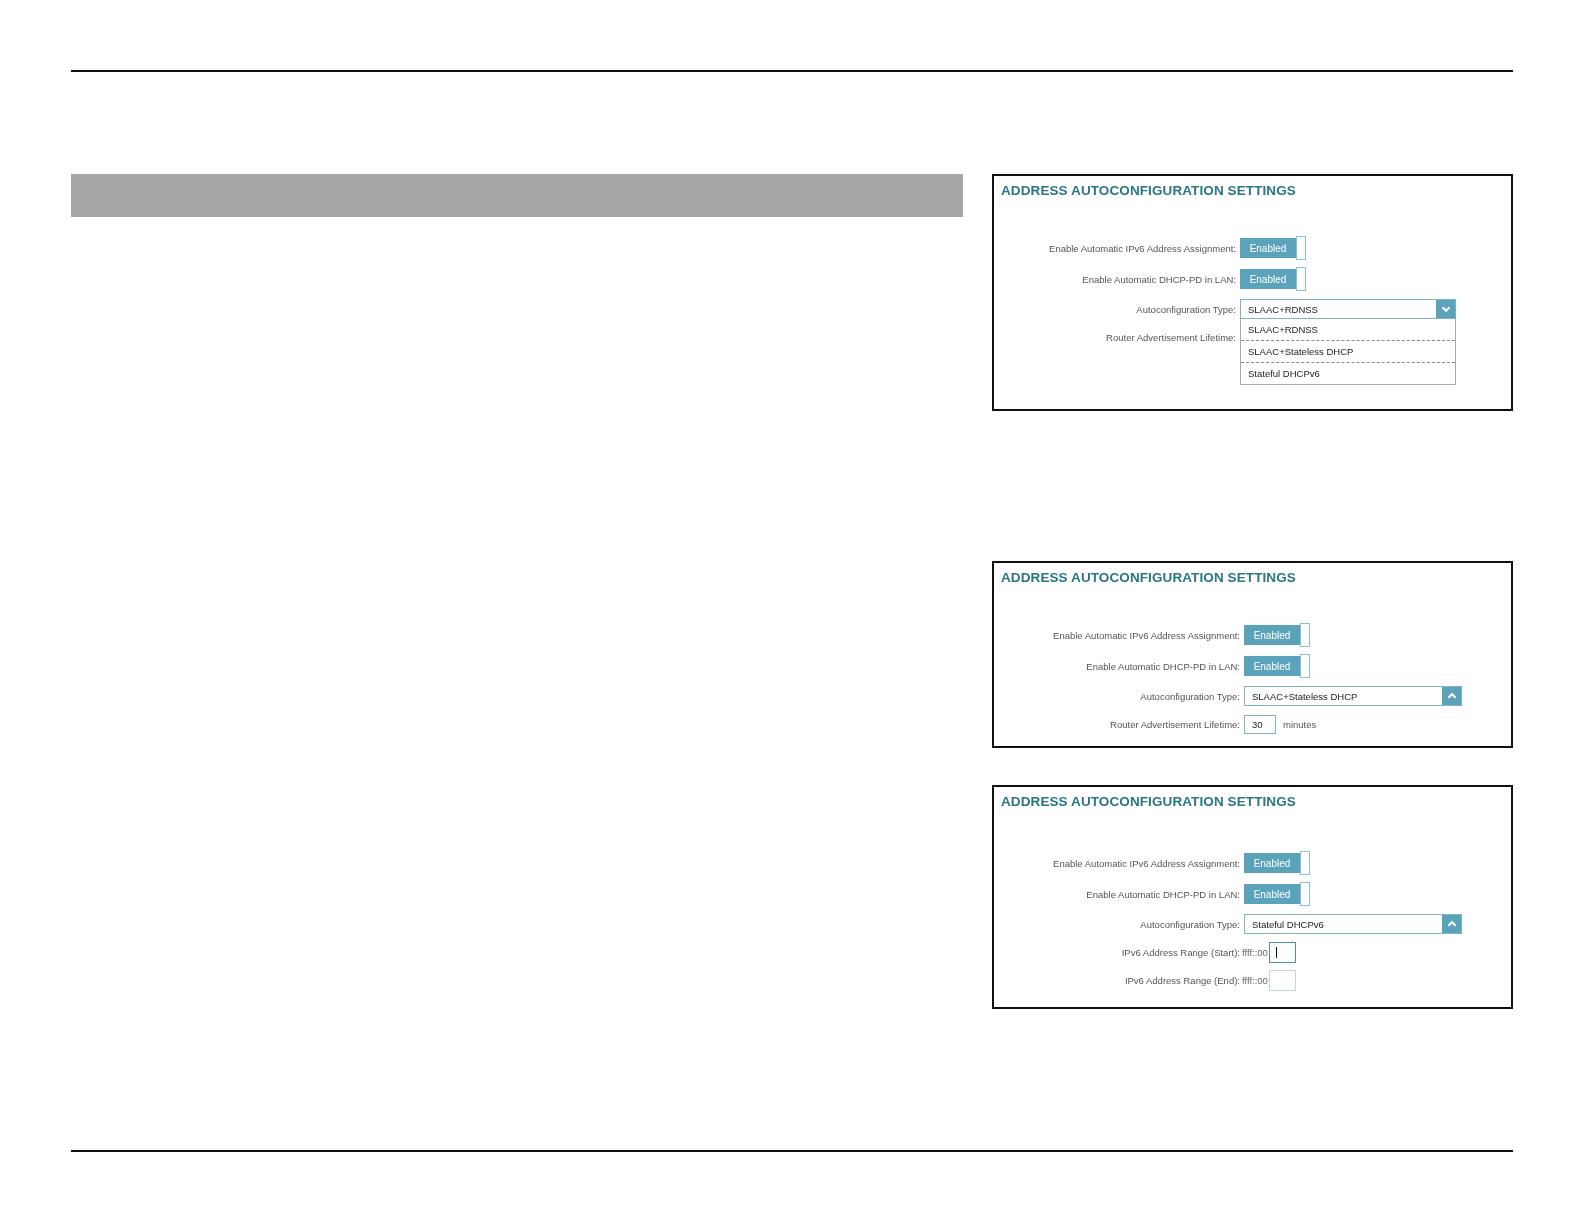 Image resolution: width=1585 pixels, height=1225 pixels. Describe the element at coordinates (1348, 352) in the screenshot. I see `dropdown-option: SLAAC+Stateless DHCP` at that location.